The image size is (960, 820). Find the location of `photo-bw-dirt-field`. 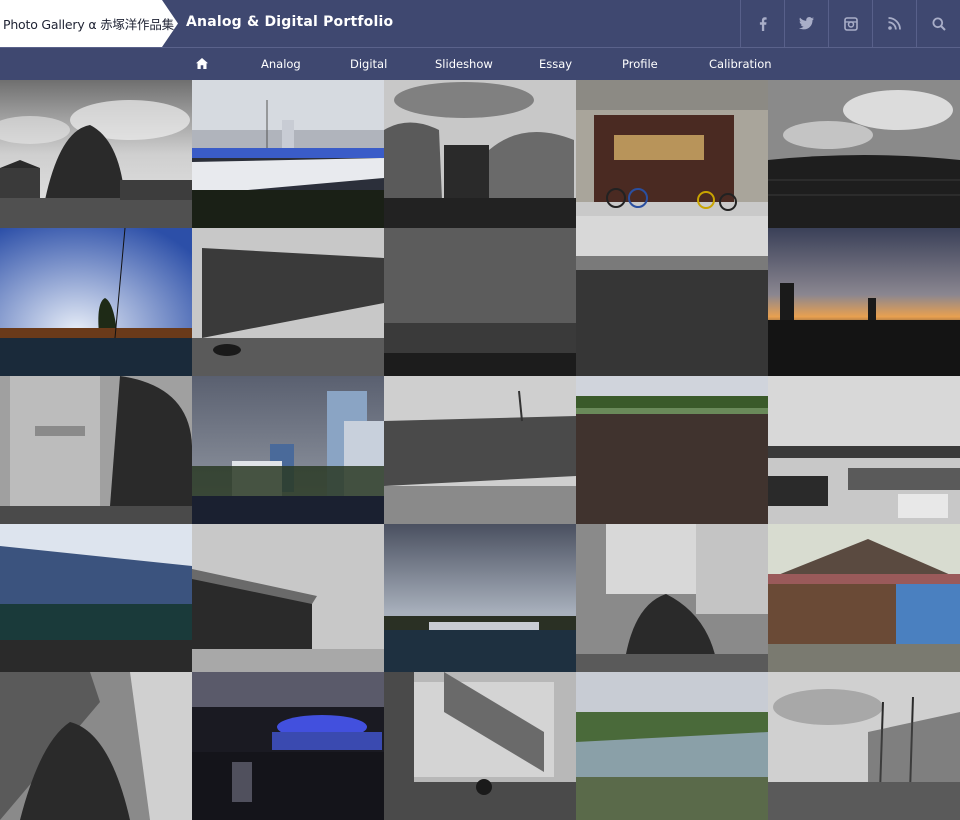

photo-bw-dirt-field is located at coordinates (672, 302).